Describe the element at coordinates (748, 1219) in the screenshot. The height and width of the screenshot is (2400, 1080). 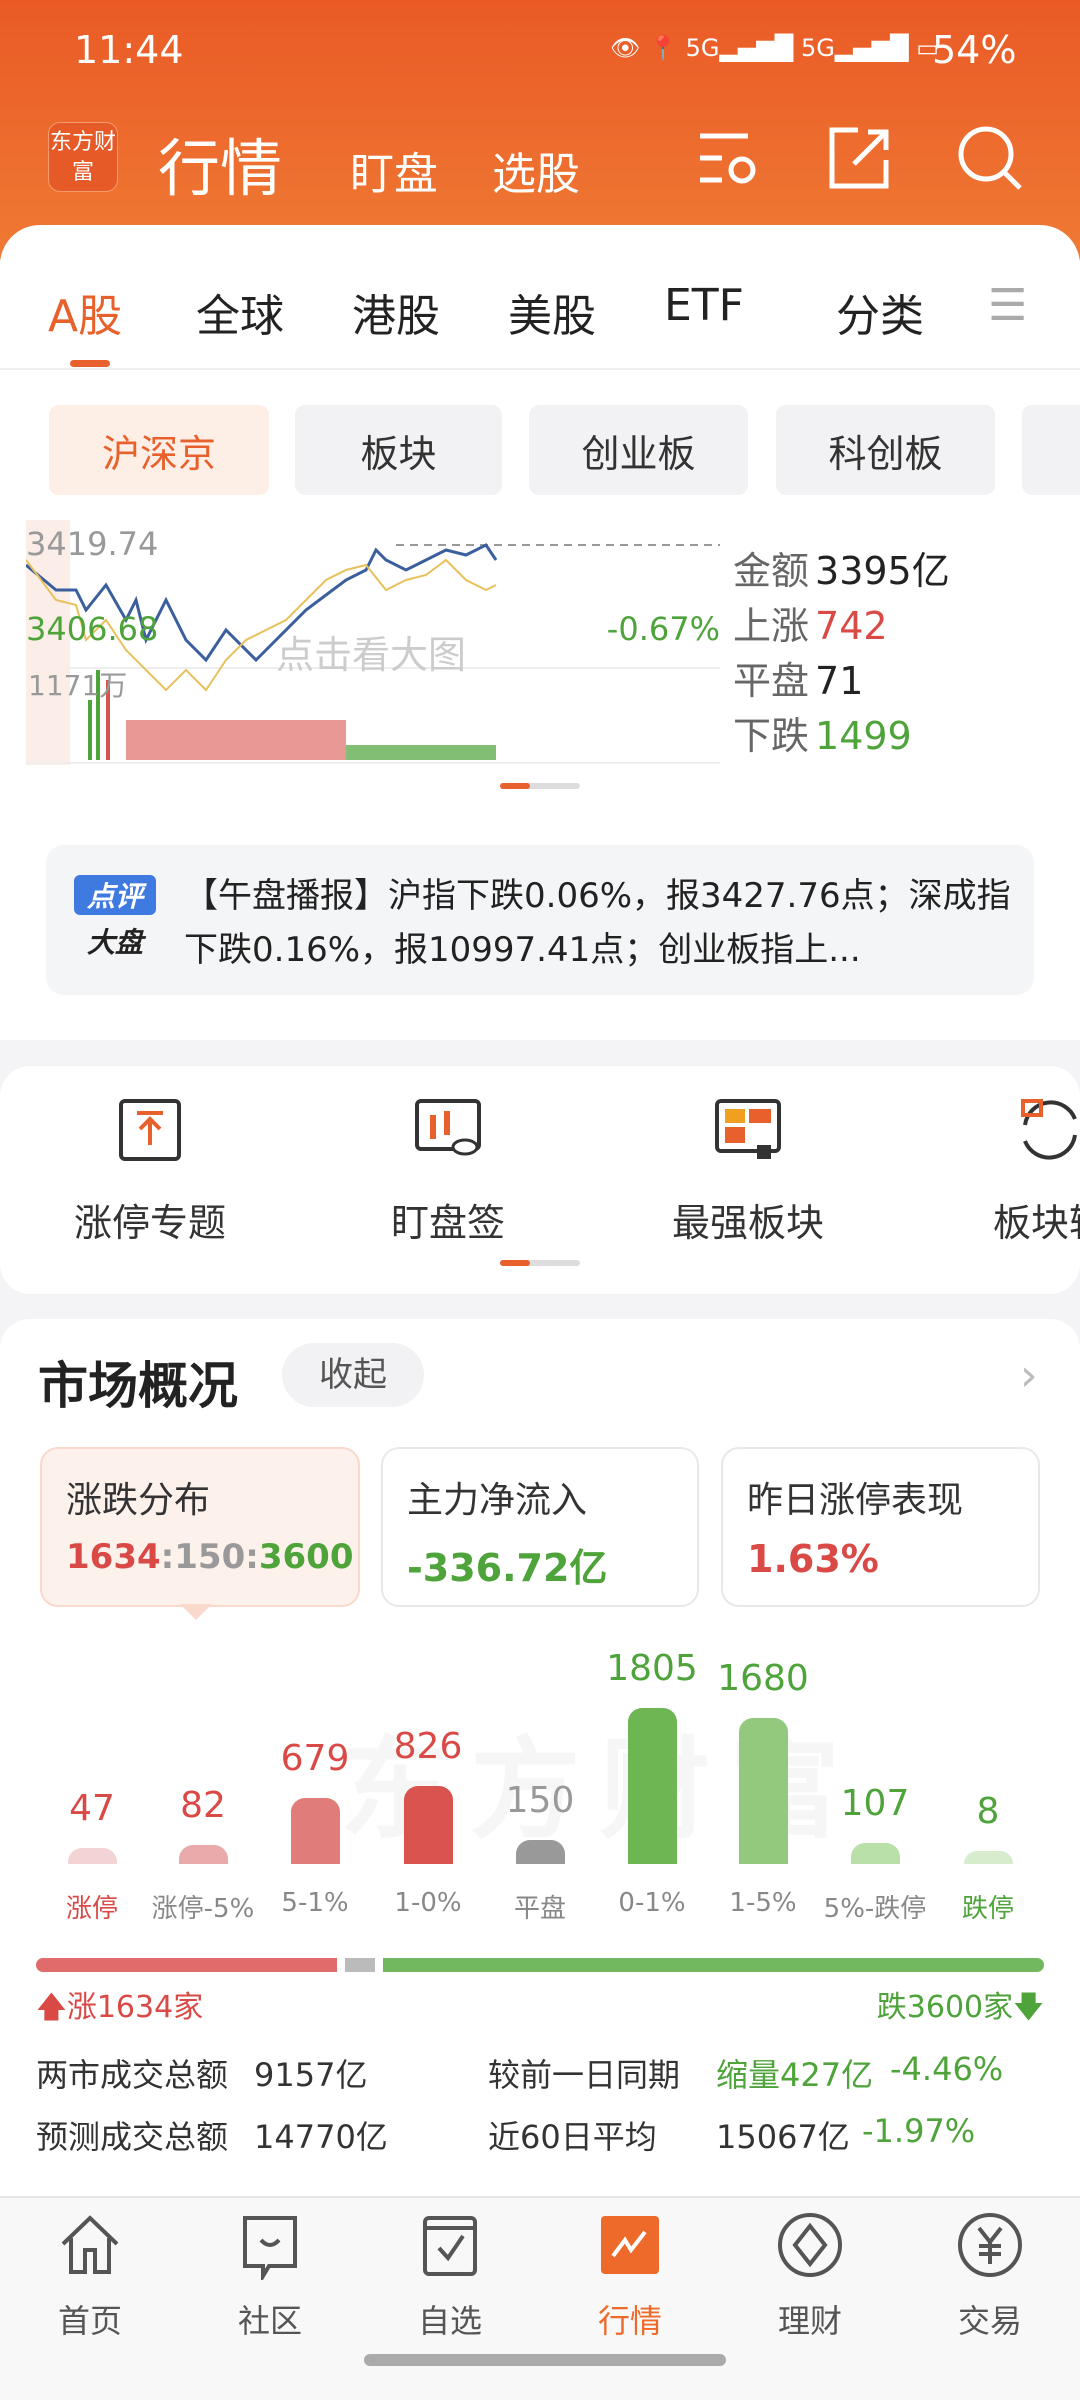
I see `shortcut-strongest-sector: 最强板块` at that location.